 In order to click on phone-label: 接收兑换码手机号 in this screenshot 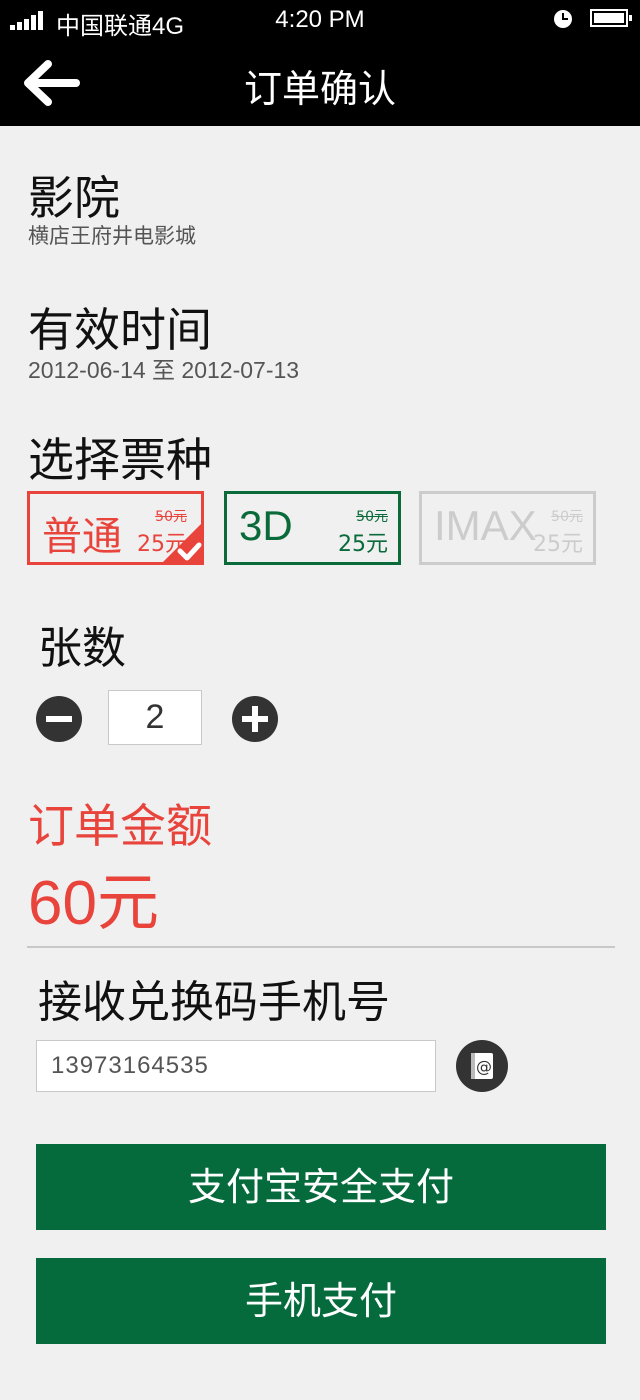, I will do `click(214, 1002)`.